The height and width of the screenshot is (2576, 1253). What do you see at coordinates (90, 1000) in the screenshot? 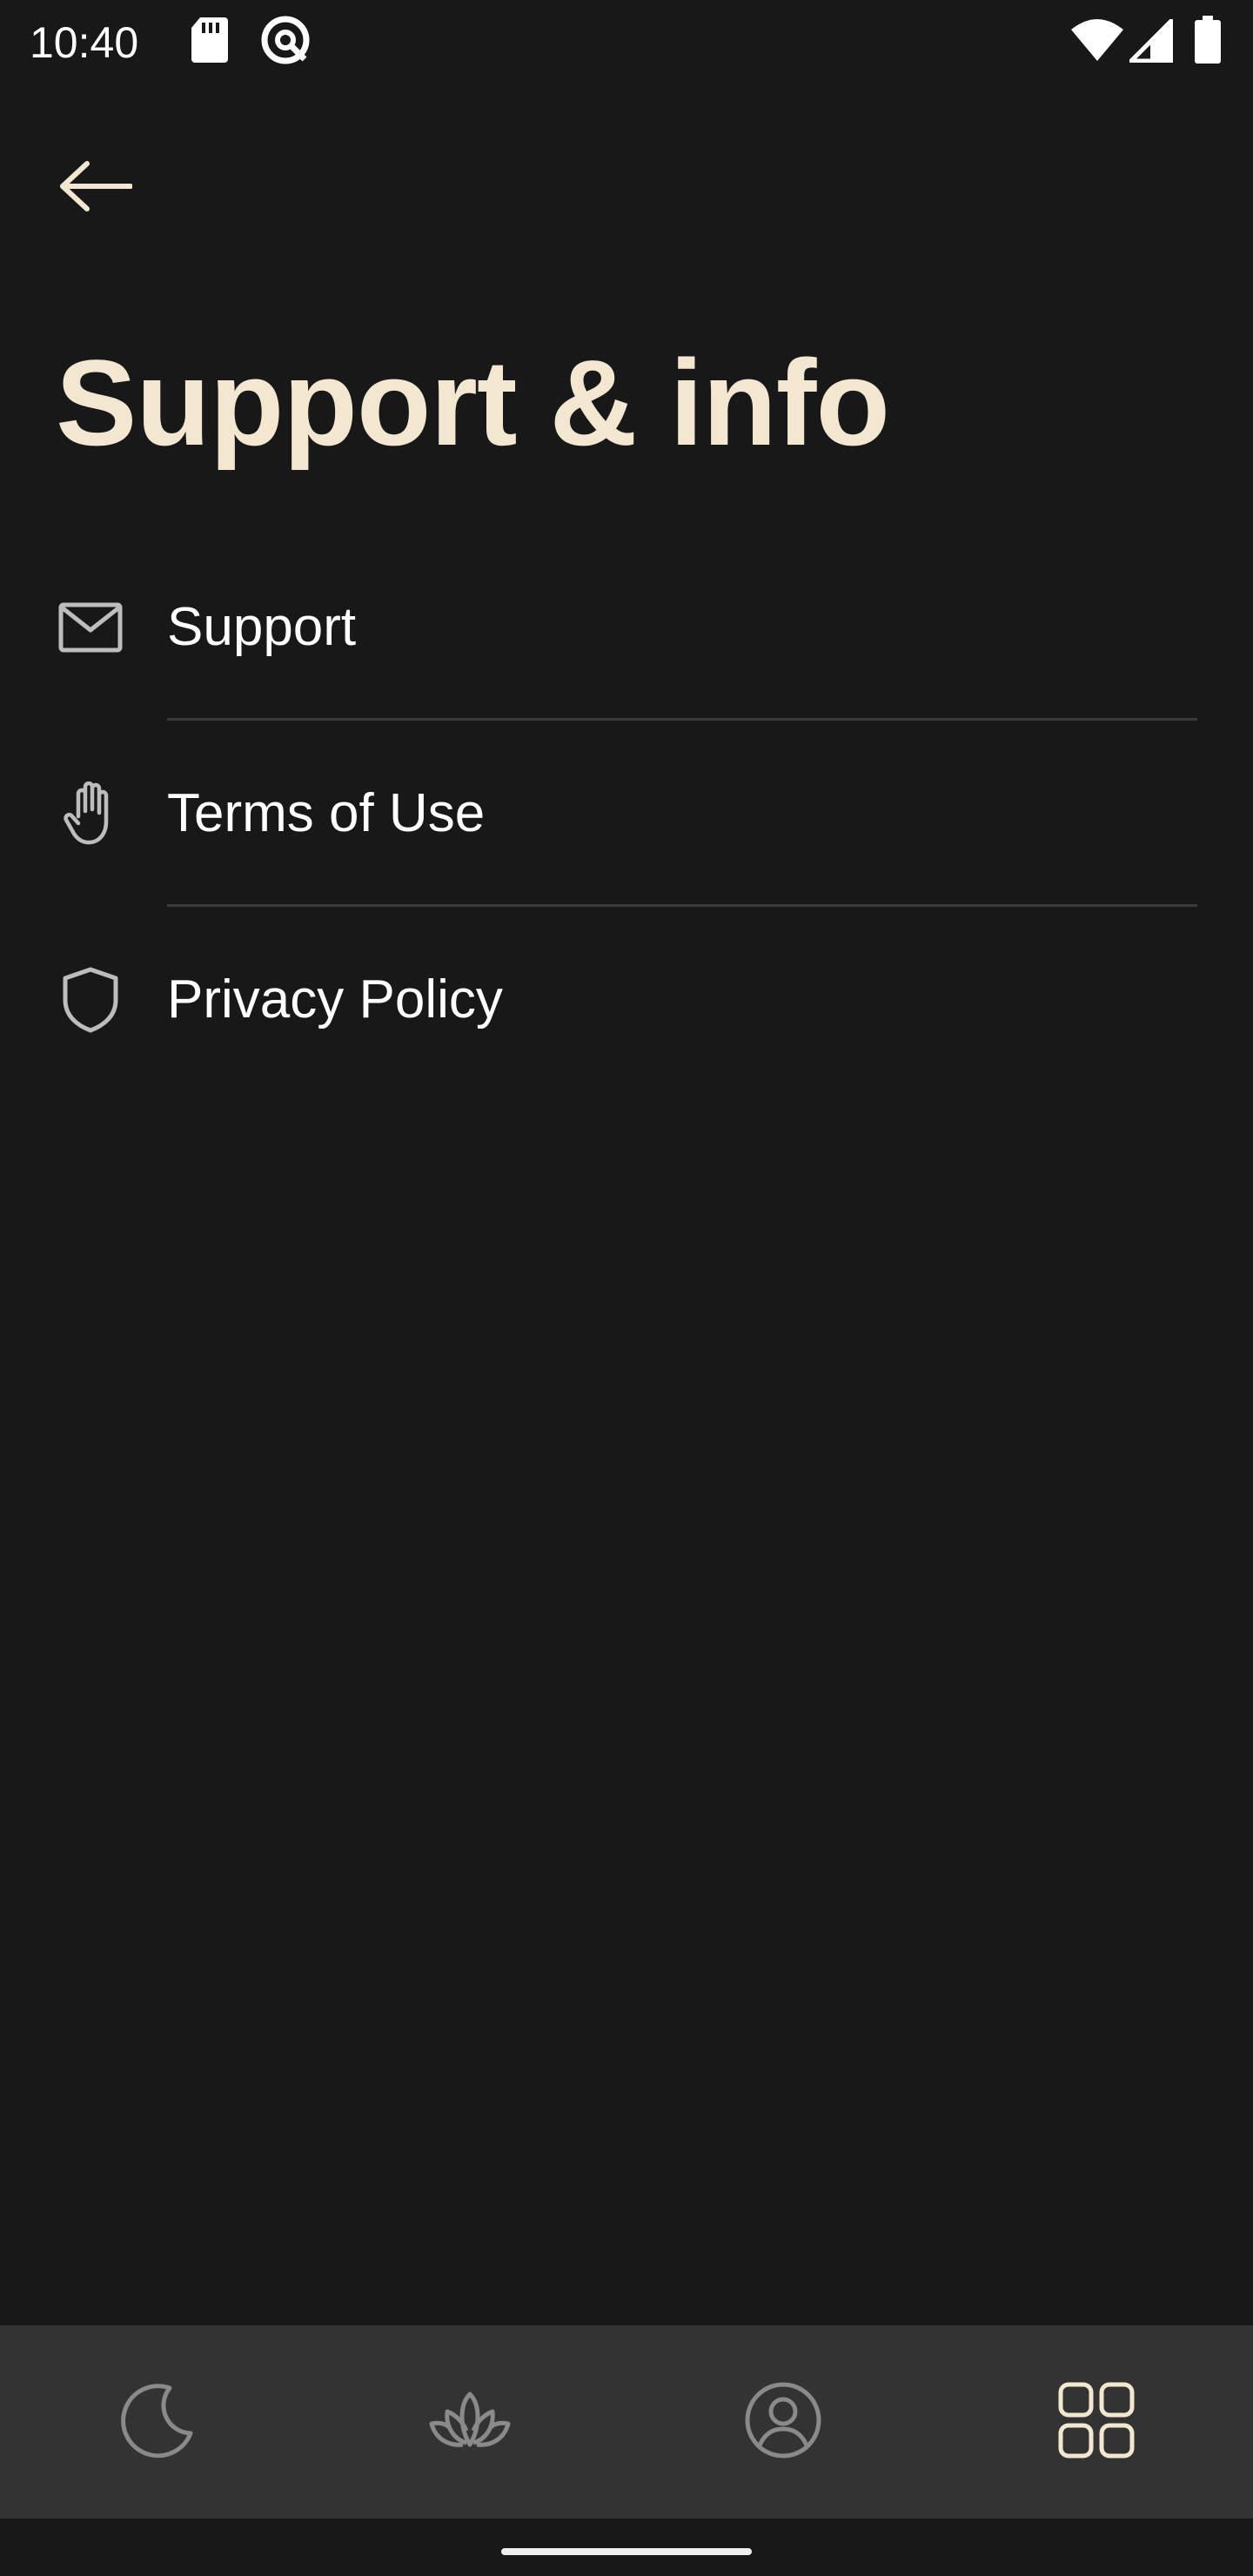
I see `shield-icon` at bounding box center [90, 1000].